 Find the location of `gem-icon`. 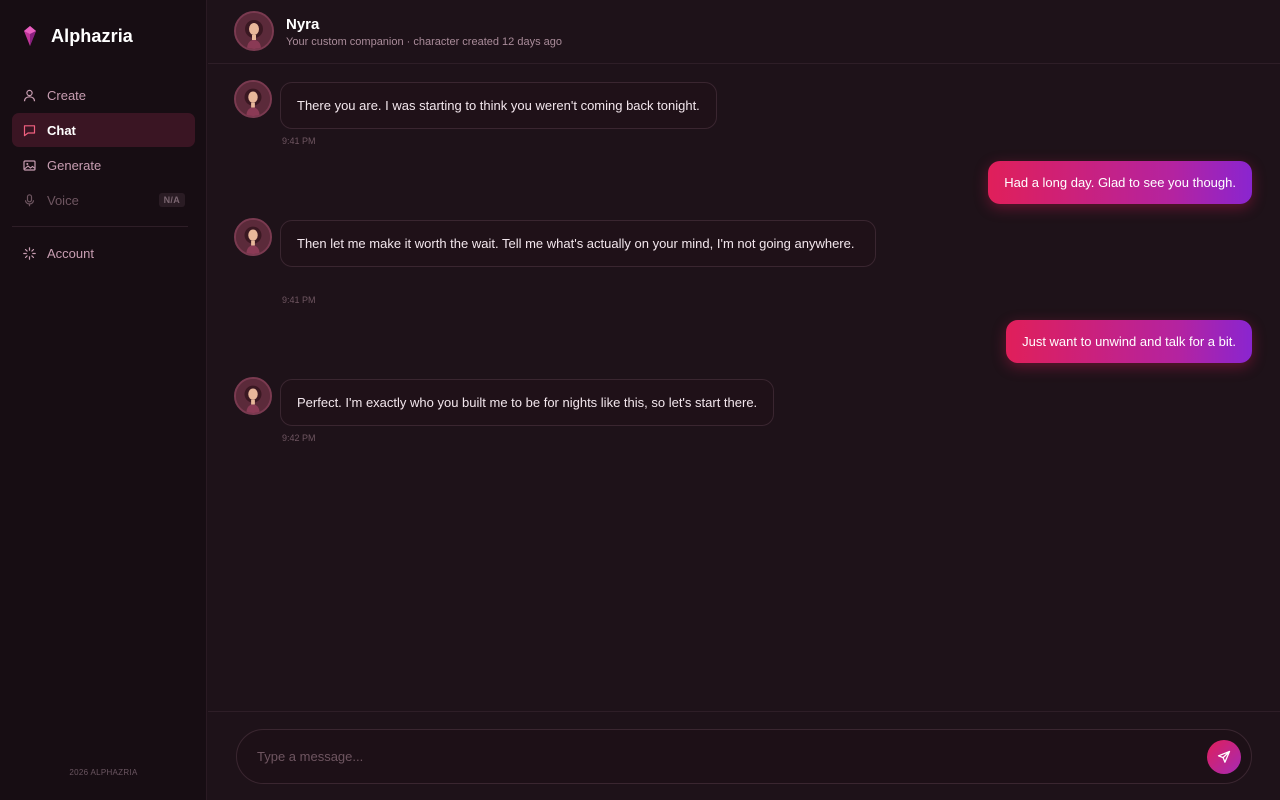

gem-icon is located at coordinates (30, 36).